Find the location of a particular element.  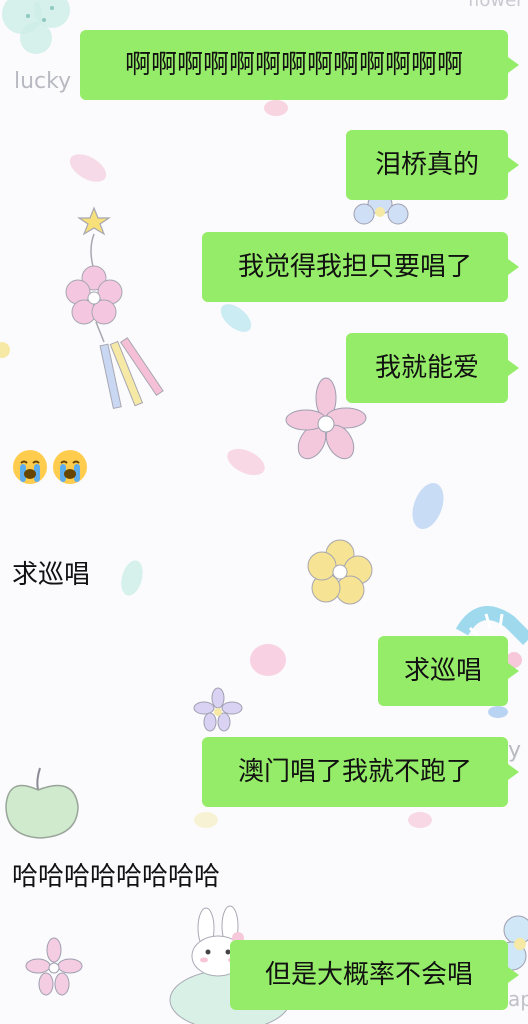

pink-small-flower-decoration is located at coordinates (54, 966).